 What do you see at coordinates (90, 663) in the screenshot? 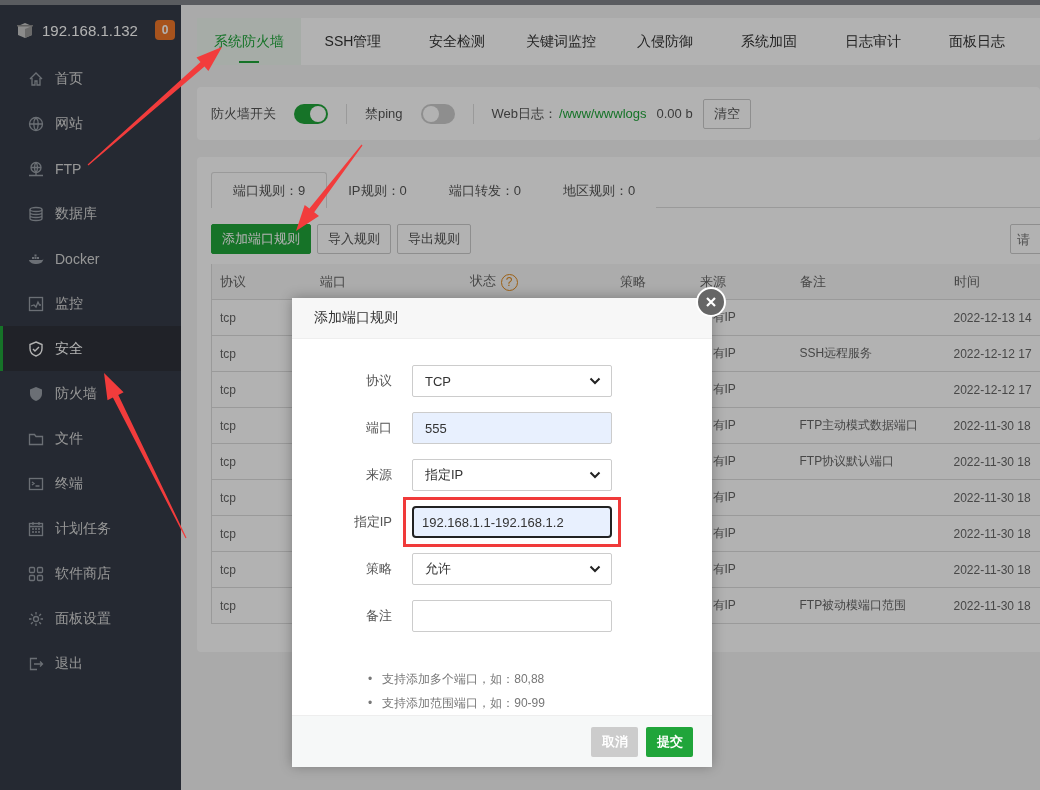
I see `nav-item: 退出` at bounding box center [90, 663].